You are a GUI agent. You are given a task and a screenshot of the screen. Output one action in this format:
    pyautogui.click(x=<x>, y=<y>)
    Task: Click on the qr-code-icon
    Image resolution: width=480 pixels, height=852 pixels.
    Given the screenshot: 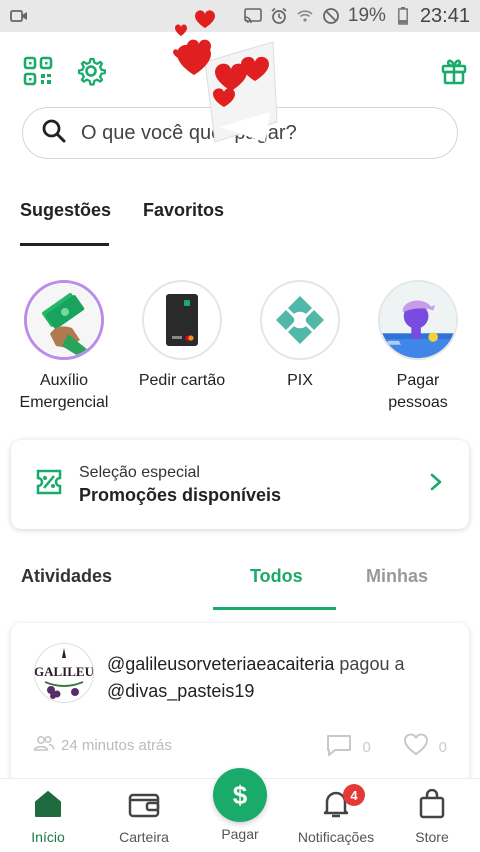 What is the action you would take?
    pyautogui.click(x=38, y=71)
    